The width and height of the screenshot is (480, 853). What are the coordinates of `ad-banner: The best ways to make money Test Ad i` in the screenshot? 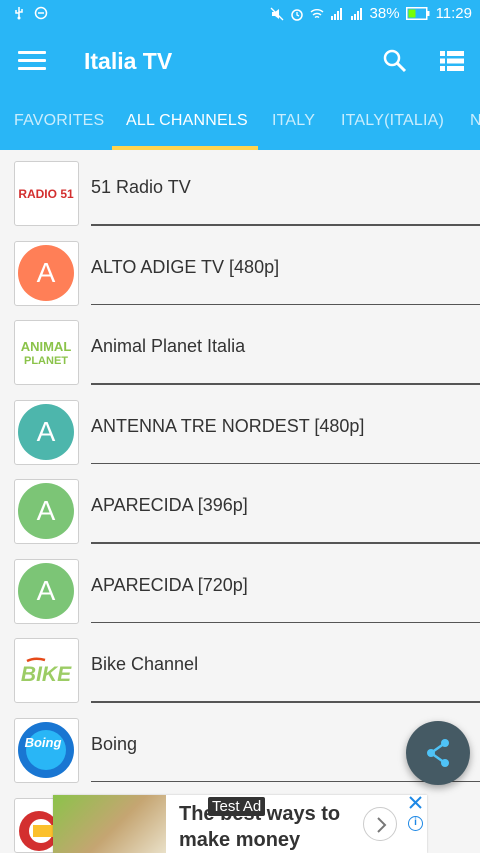 It's located at (240, 824).